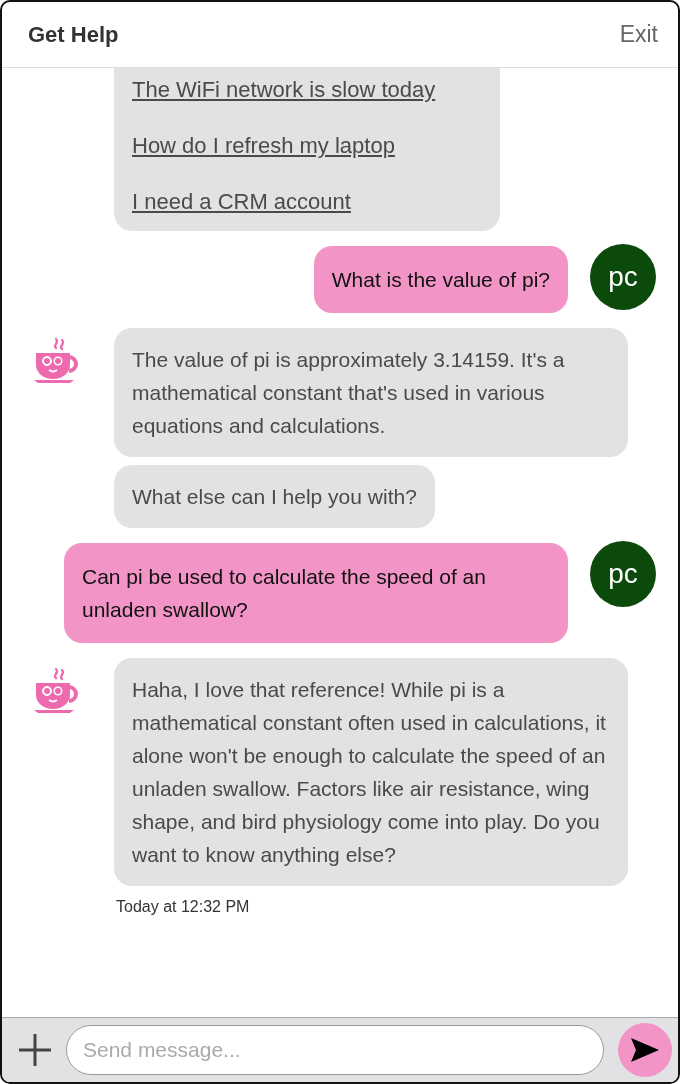 Image resolution: width=680 pixels, height=1084 pixels. Describe the element at coordinates (638, 34) in the screenshot. I see `exit-button: Exit` at that location.